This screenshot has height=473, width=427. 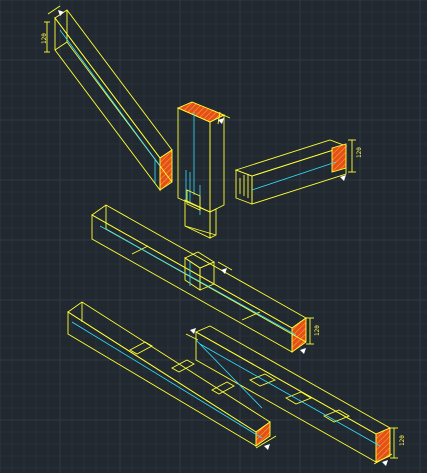 What do you see at coordinates (359, 152) in the screenshot?
I see `dimension-label-right: 120` at bounding box center [359, 152].